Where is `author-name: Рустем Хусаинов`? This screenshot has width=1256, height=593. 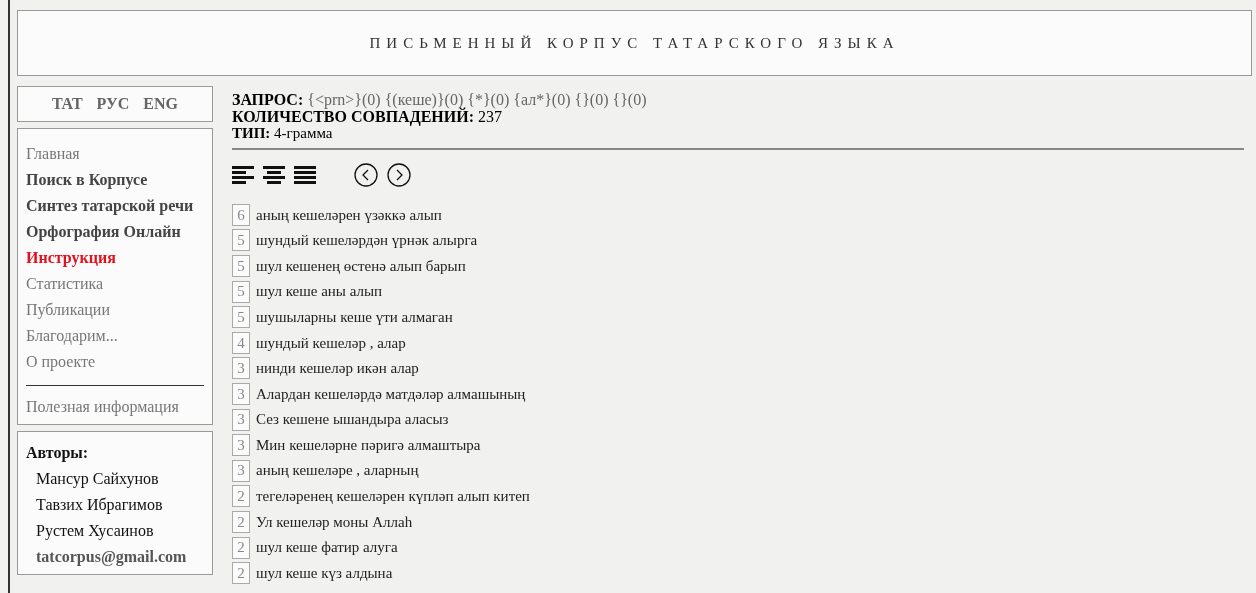
author-name: Рустем Хусаинов is located at coordinates (95, 531).